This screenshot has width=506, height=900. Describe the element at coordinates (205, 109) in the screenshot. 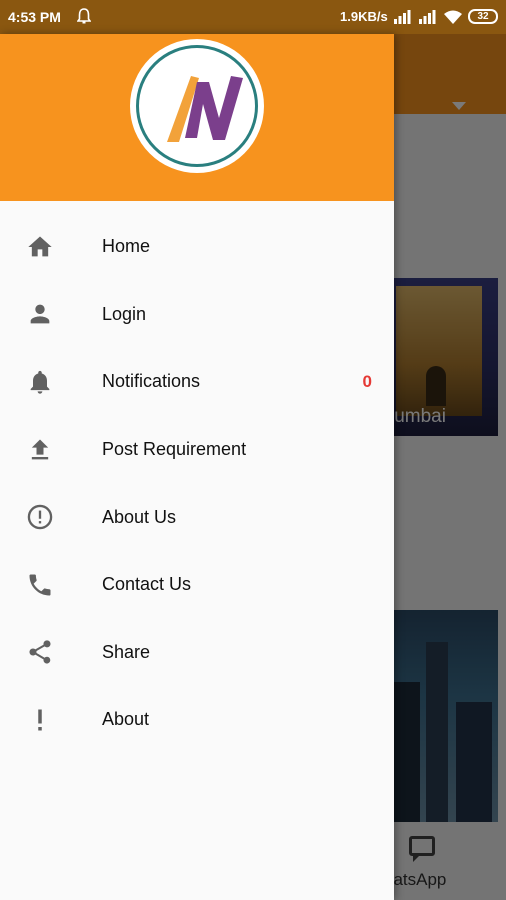

I see `nv-logo-icon` at that location.